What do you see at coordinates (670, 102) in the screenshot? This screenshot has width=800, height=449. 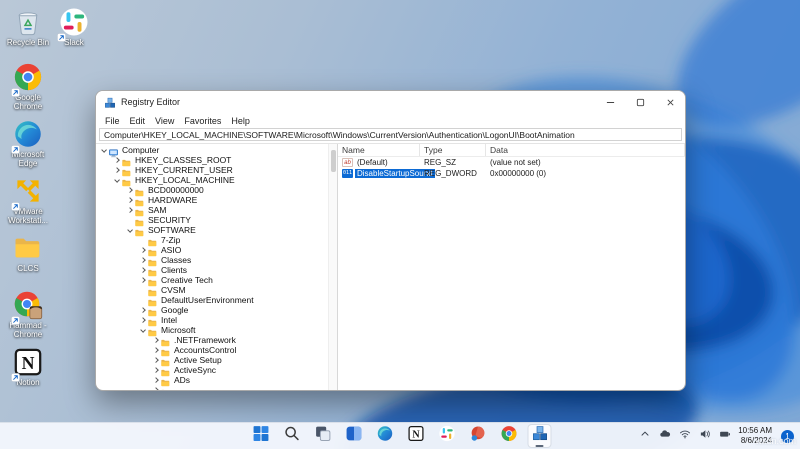 I see `close-button` at bounding box center [670, 102].